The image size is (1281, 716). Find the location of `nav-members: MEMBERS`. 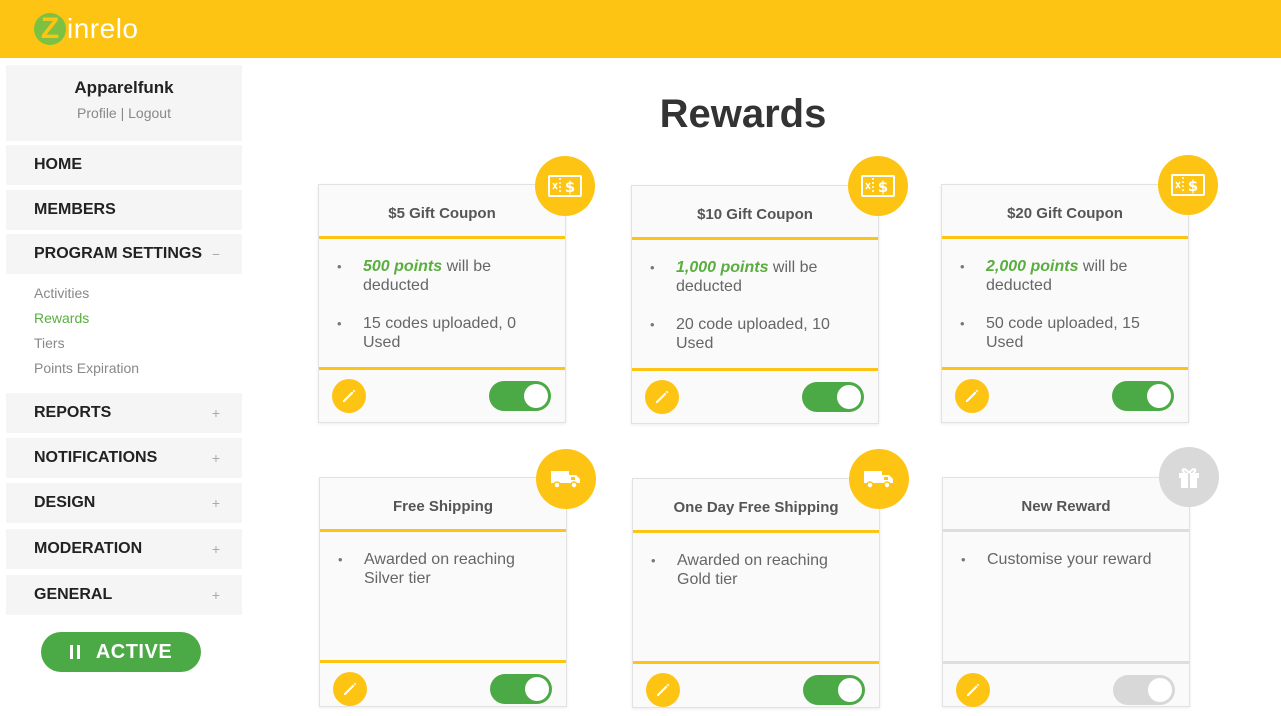

nav-members: MEMBERS is located at coordinates (124, 210).